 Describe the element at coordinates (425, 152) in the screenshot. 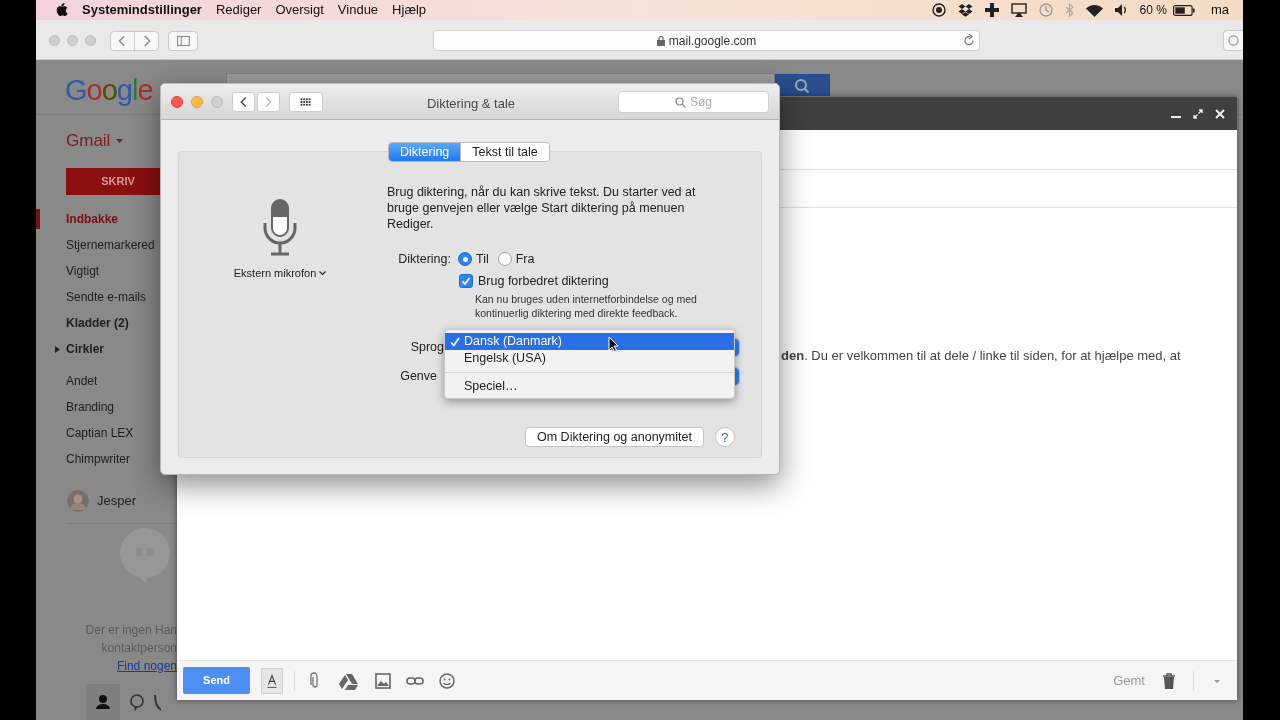

I see `tab: Diktering` at that location.